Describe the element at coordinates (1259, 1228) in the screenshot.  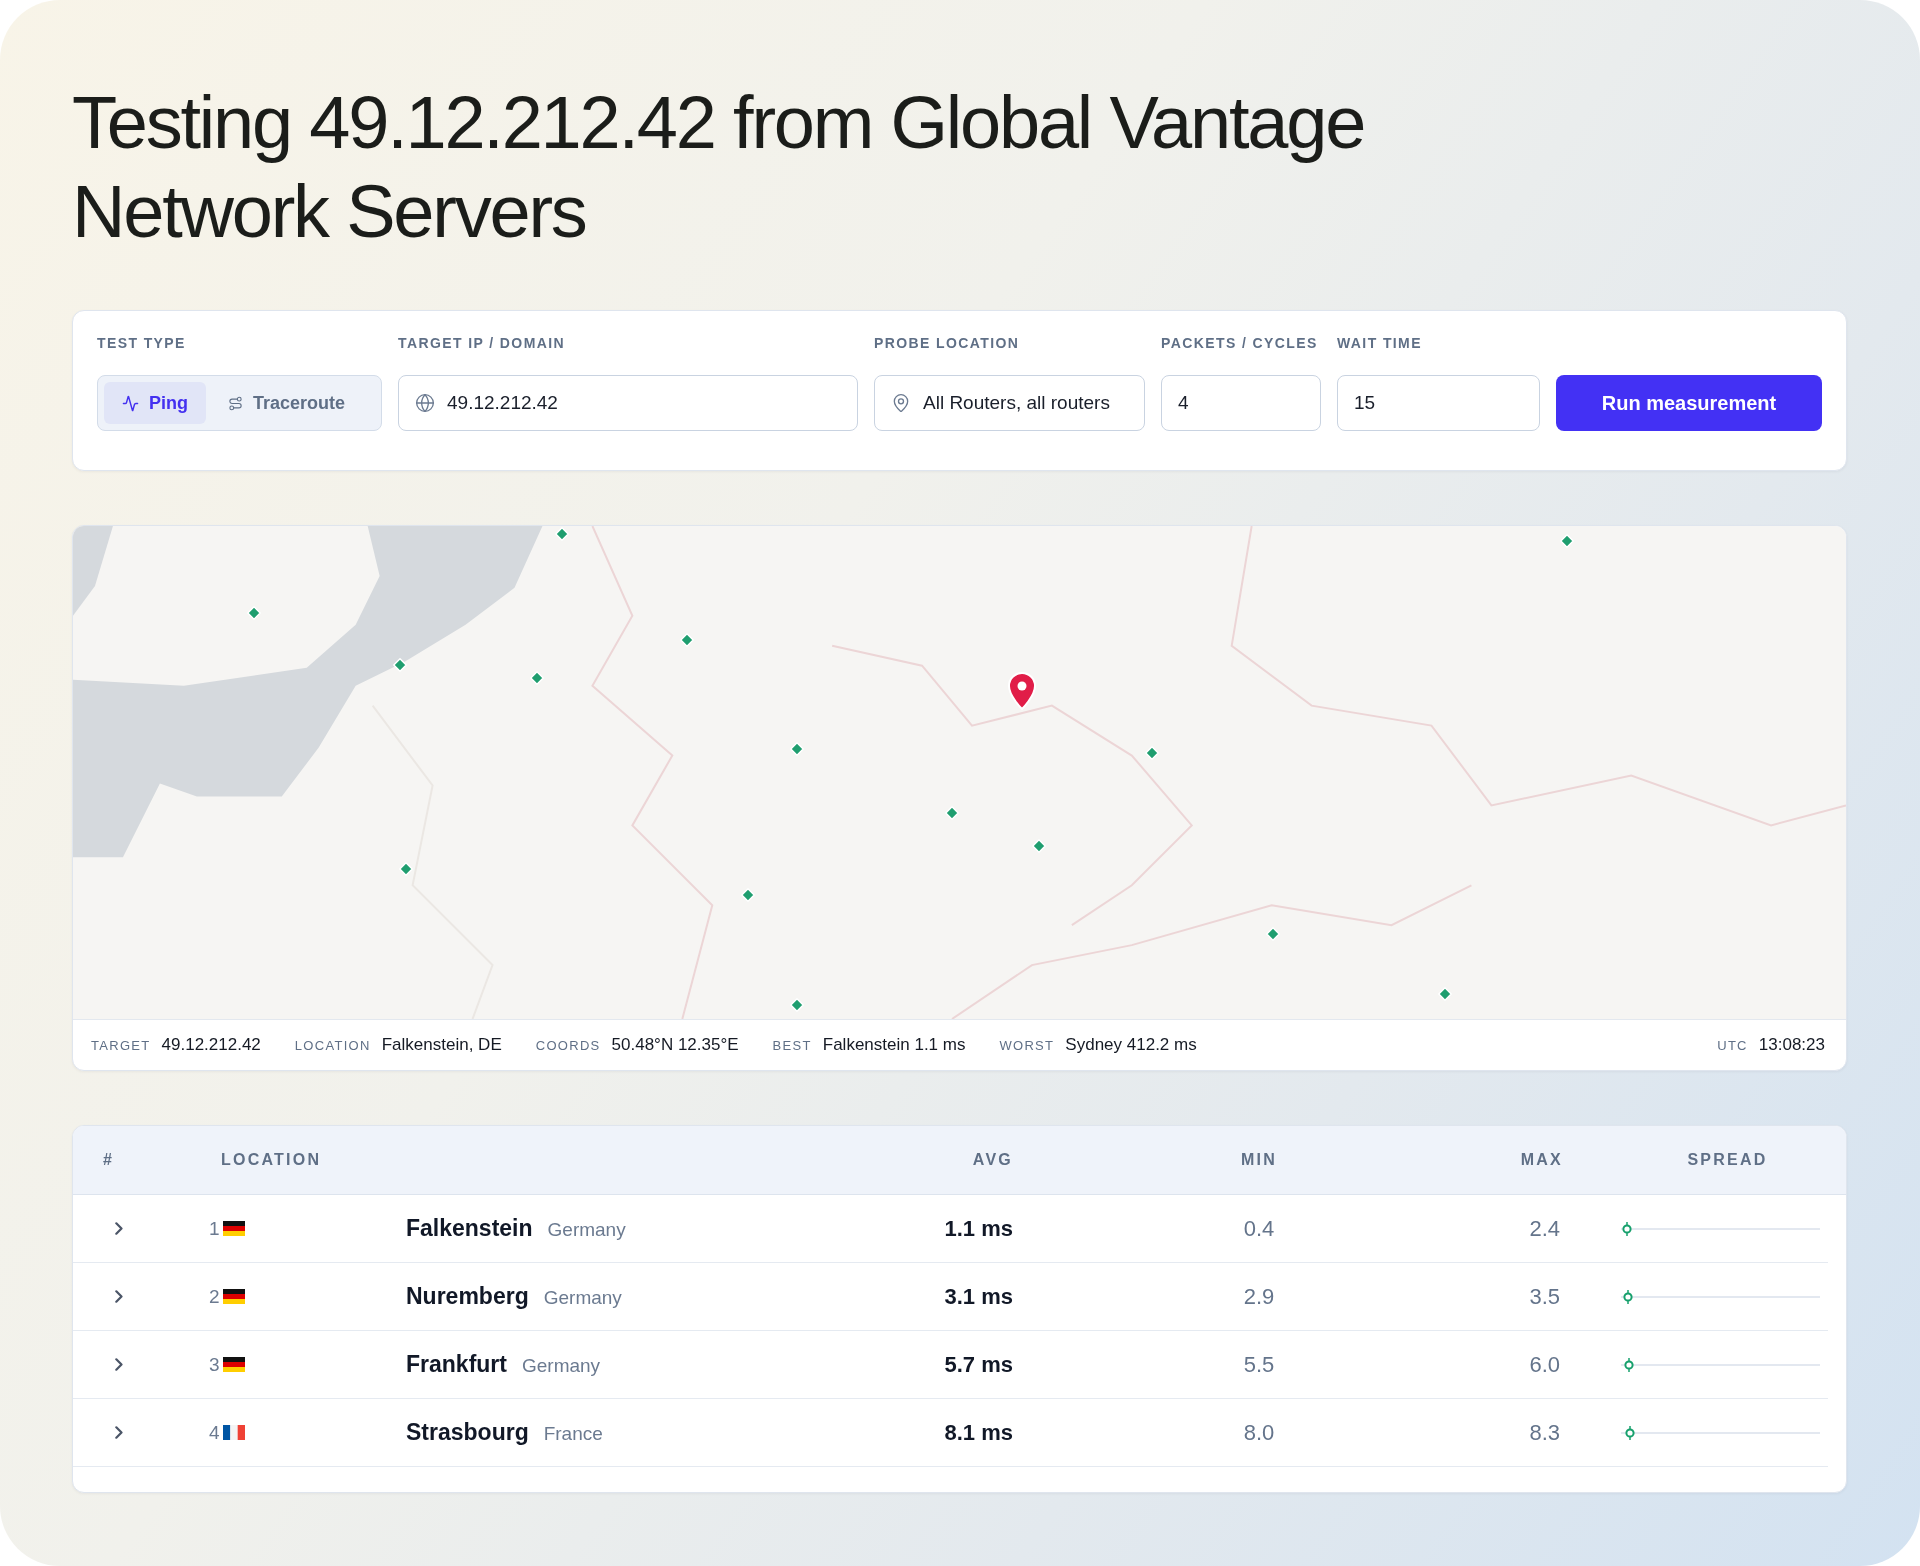
I see `min-latency: 0.4` at that location.